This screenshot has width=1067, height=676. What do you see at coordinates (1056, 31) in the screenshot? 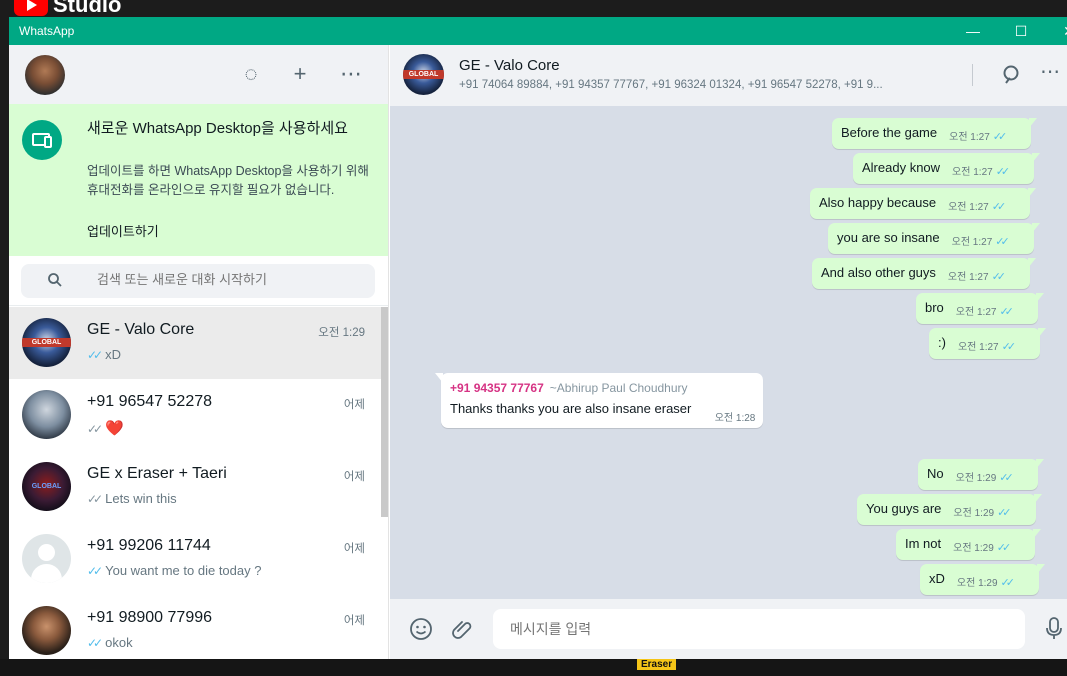
I see `close-button: ✕` at bounding box center [1056, 31].